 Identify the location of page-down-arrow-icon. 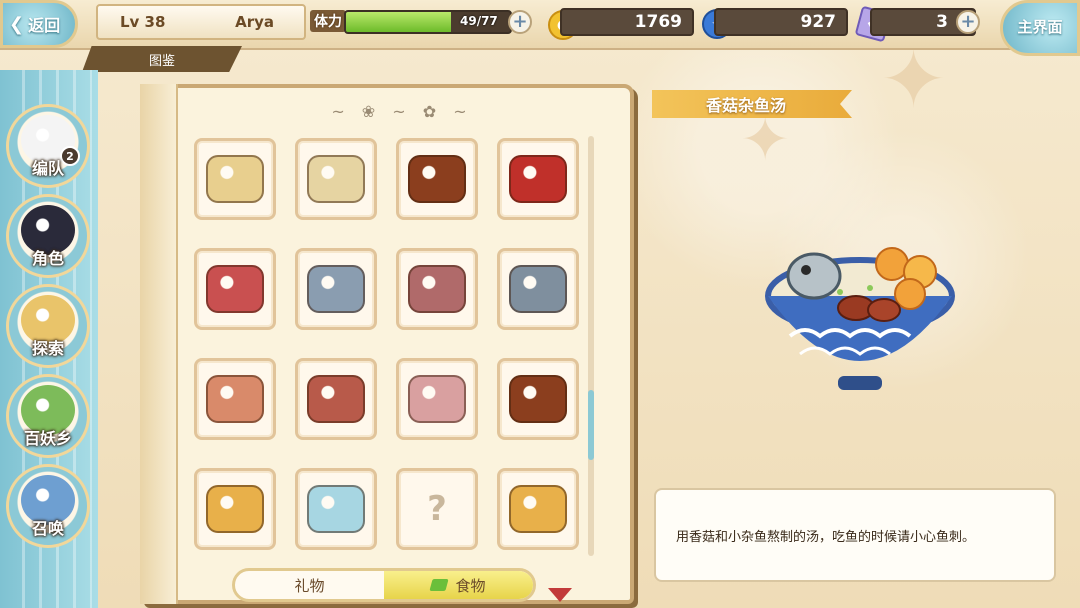
(560, 595).